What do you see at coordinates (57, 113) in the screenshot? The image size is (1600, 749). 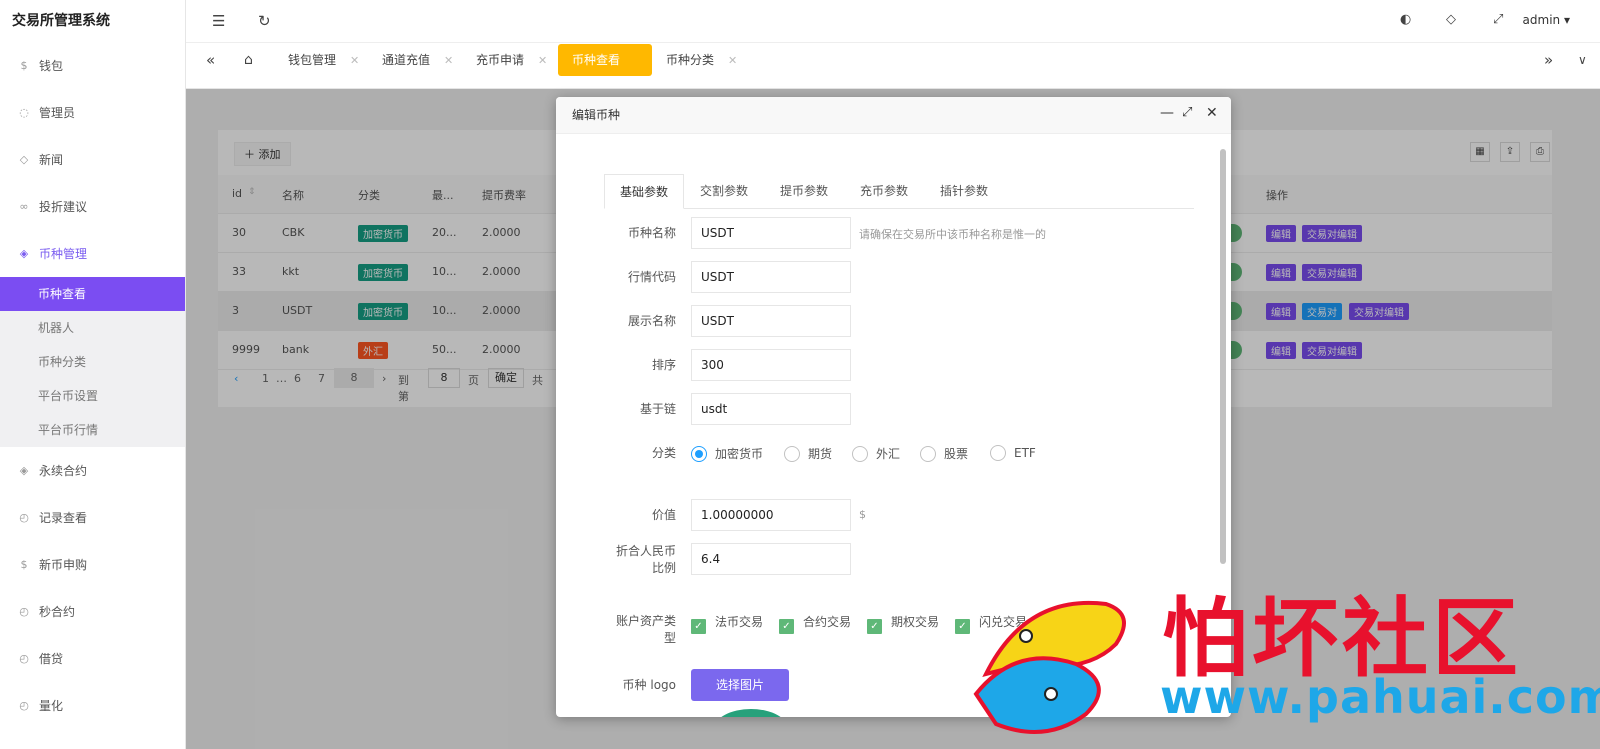 I see `sidebar-item-label: 管理员` at bounding box center [57, 113].